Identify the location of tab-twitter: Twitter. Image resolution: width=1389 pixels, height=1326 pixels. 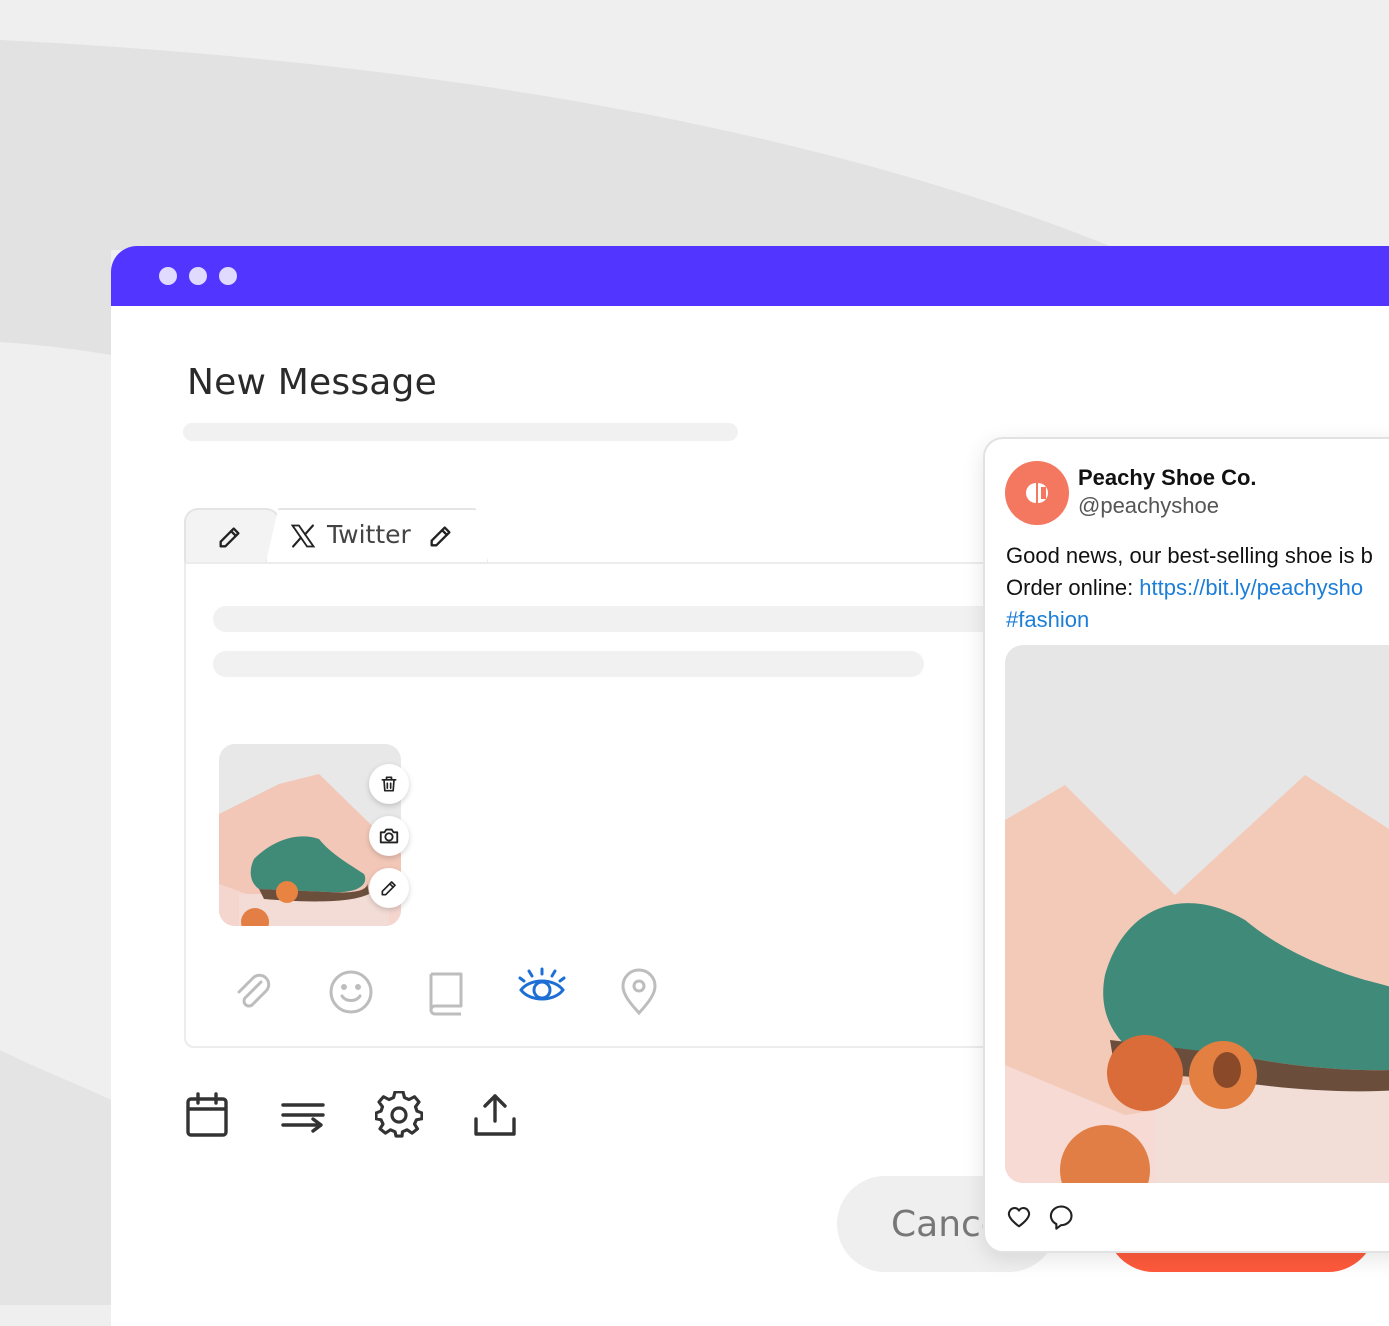
(375, 536).